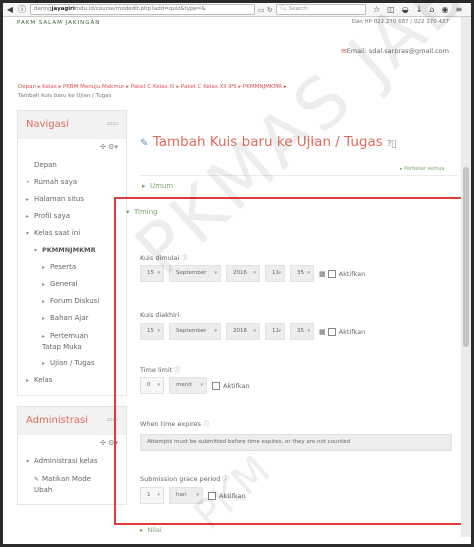  I want to click on grace-period-unit-select: hari, so click(186, 495).